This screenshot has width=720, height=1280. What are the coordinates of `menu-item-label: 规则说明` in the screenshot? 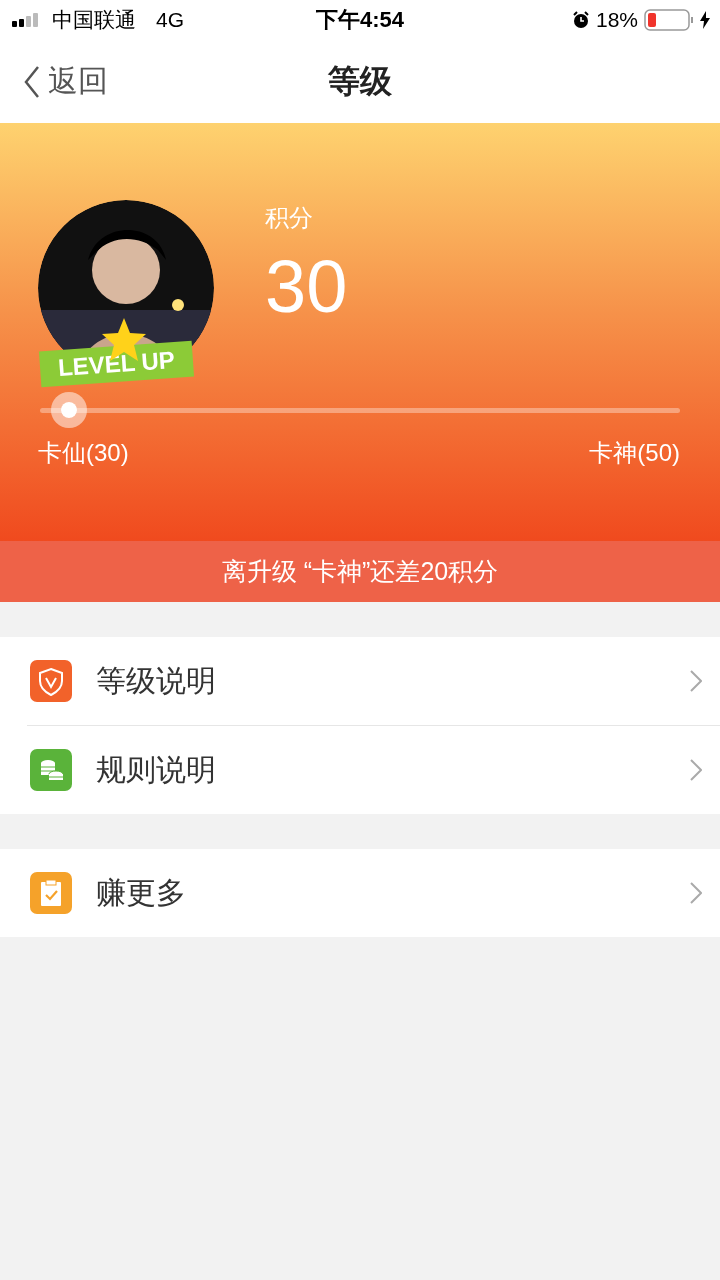 It's located at (156, 769).